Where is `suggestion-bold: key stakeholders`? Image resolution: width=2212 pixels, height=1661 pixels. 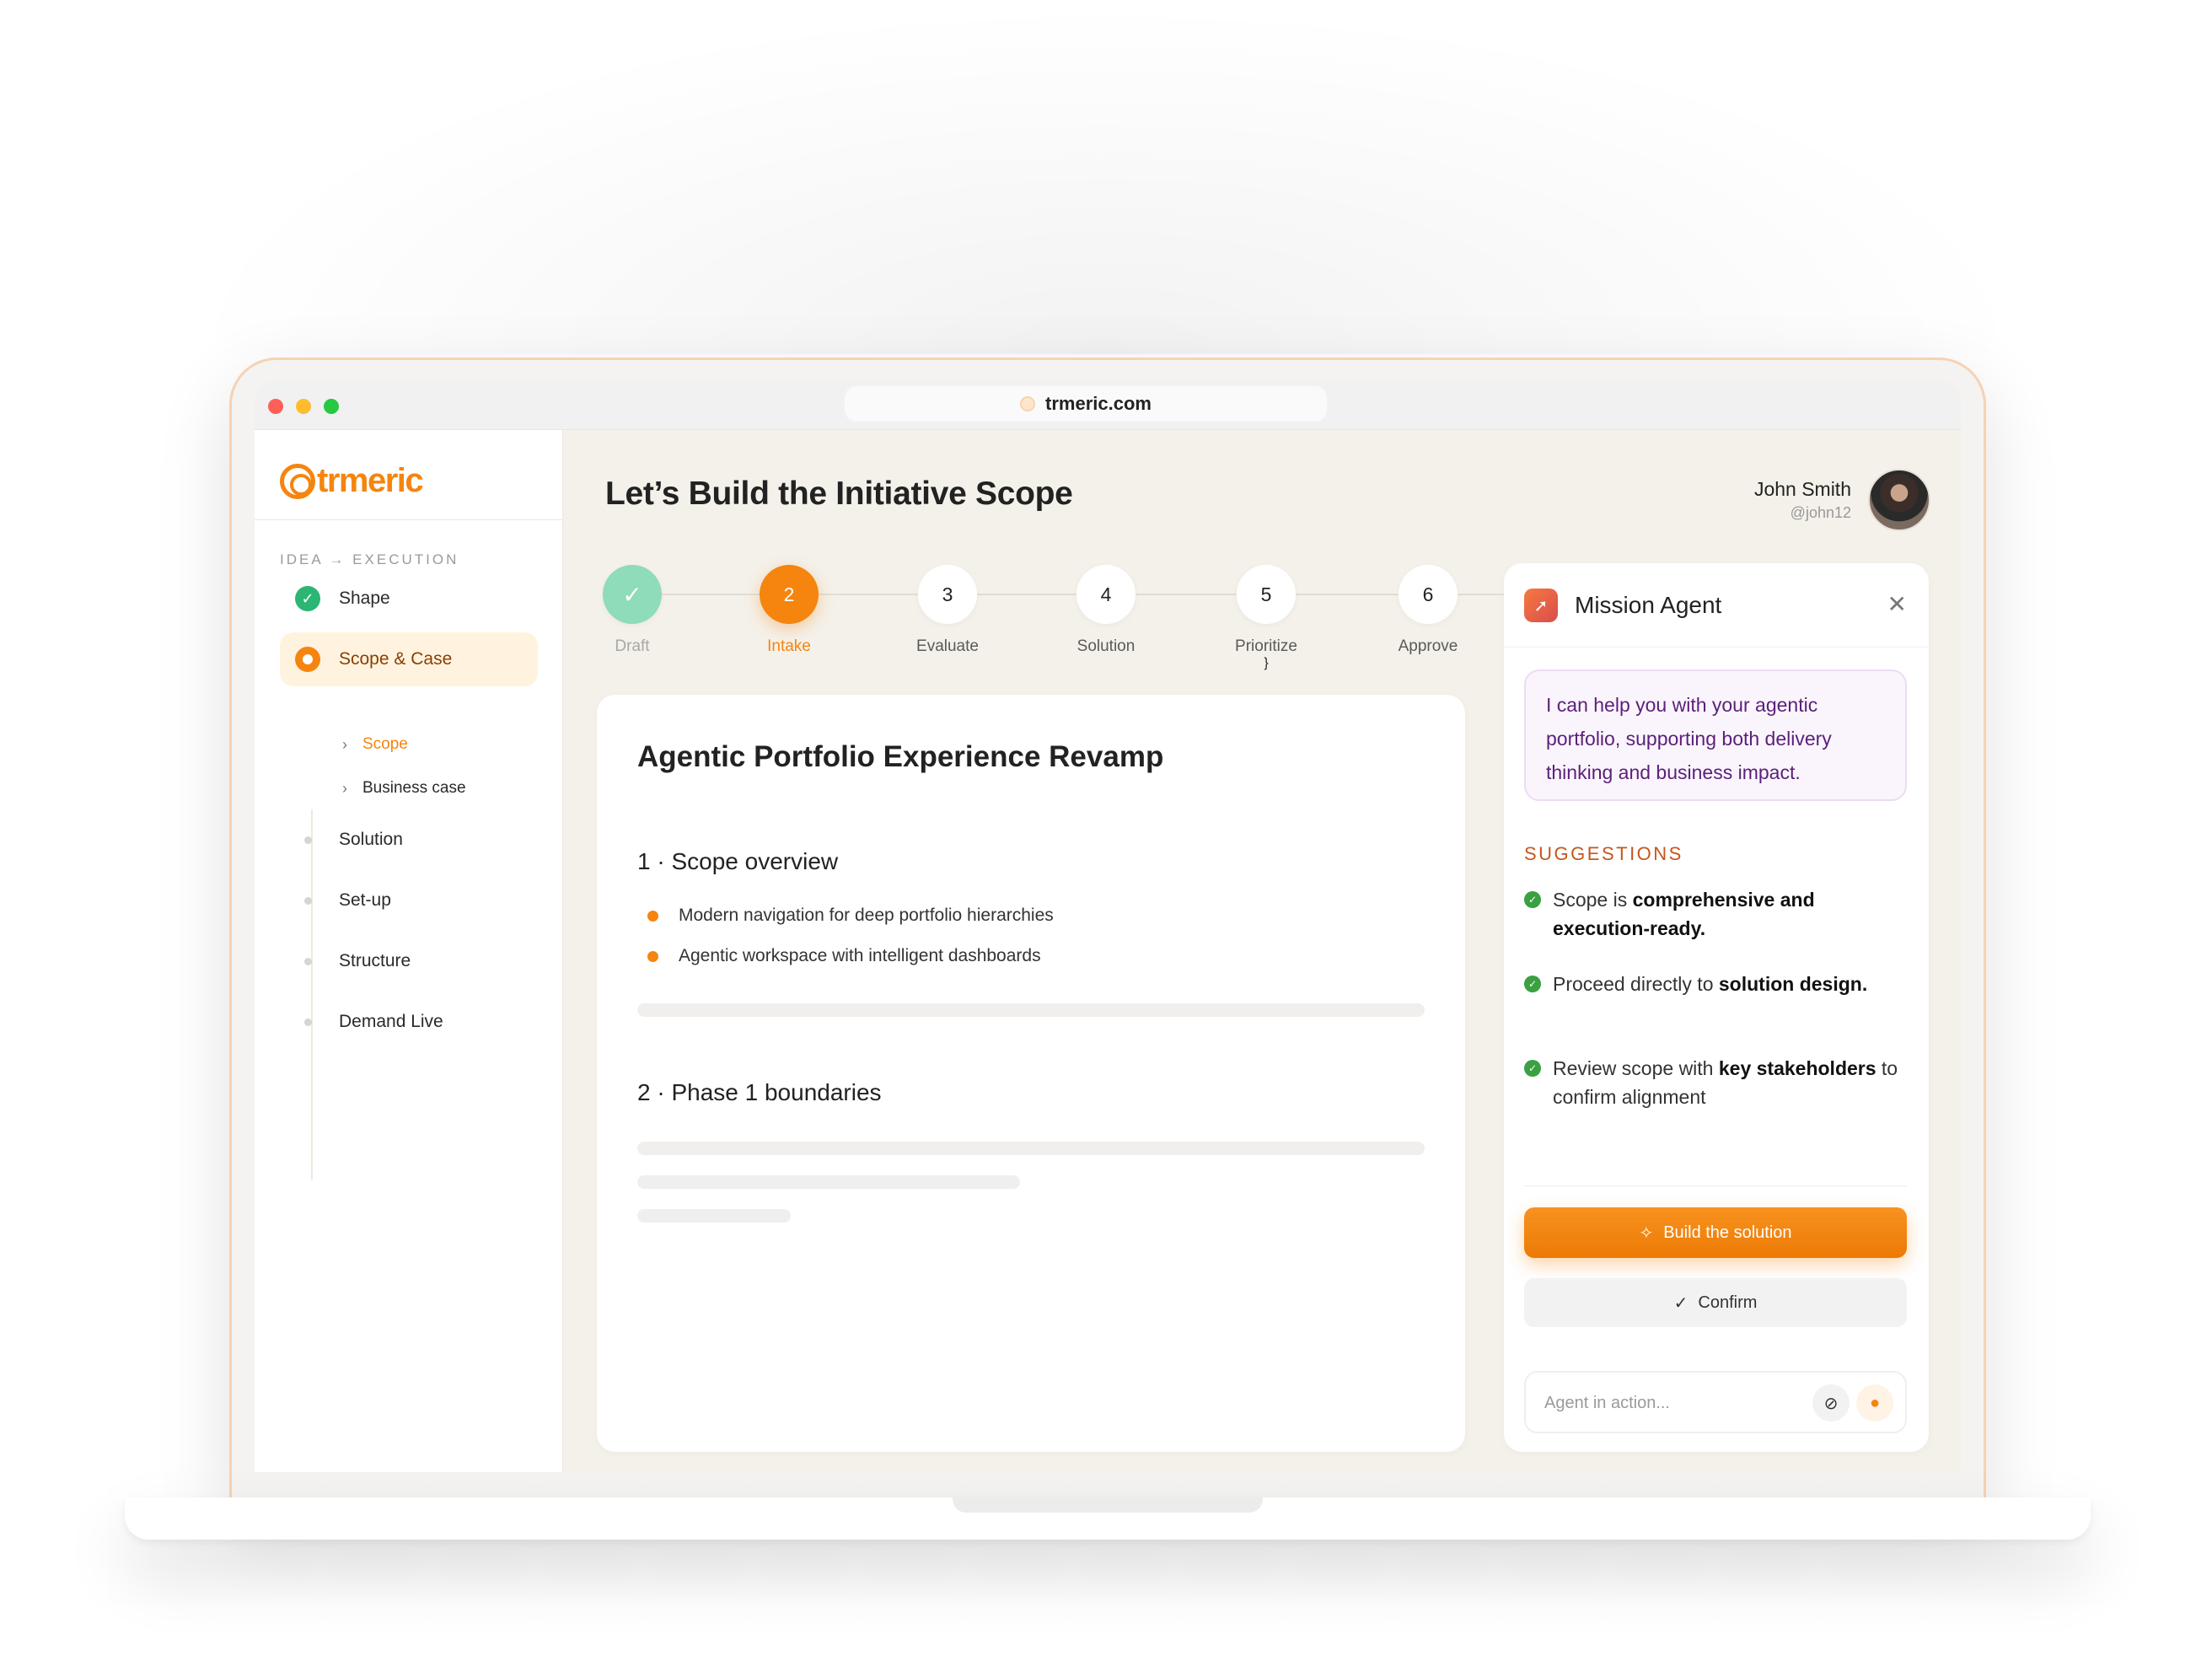 suggestion-bold: key stakeholders is located at coordinates (1797, 1068).